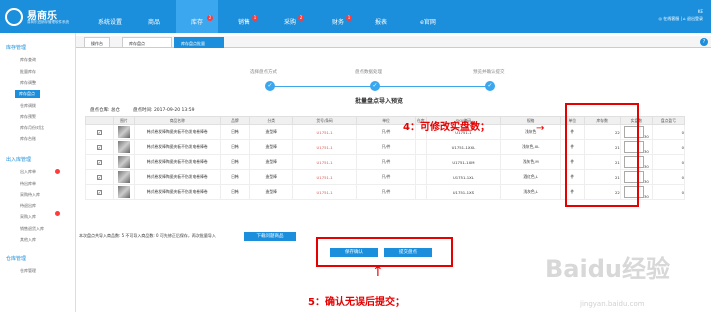  I want to click on watermark: Baidu经验, so click(607, 269).